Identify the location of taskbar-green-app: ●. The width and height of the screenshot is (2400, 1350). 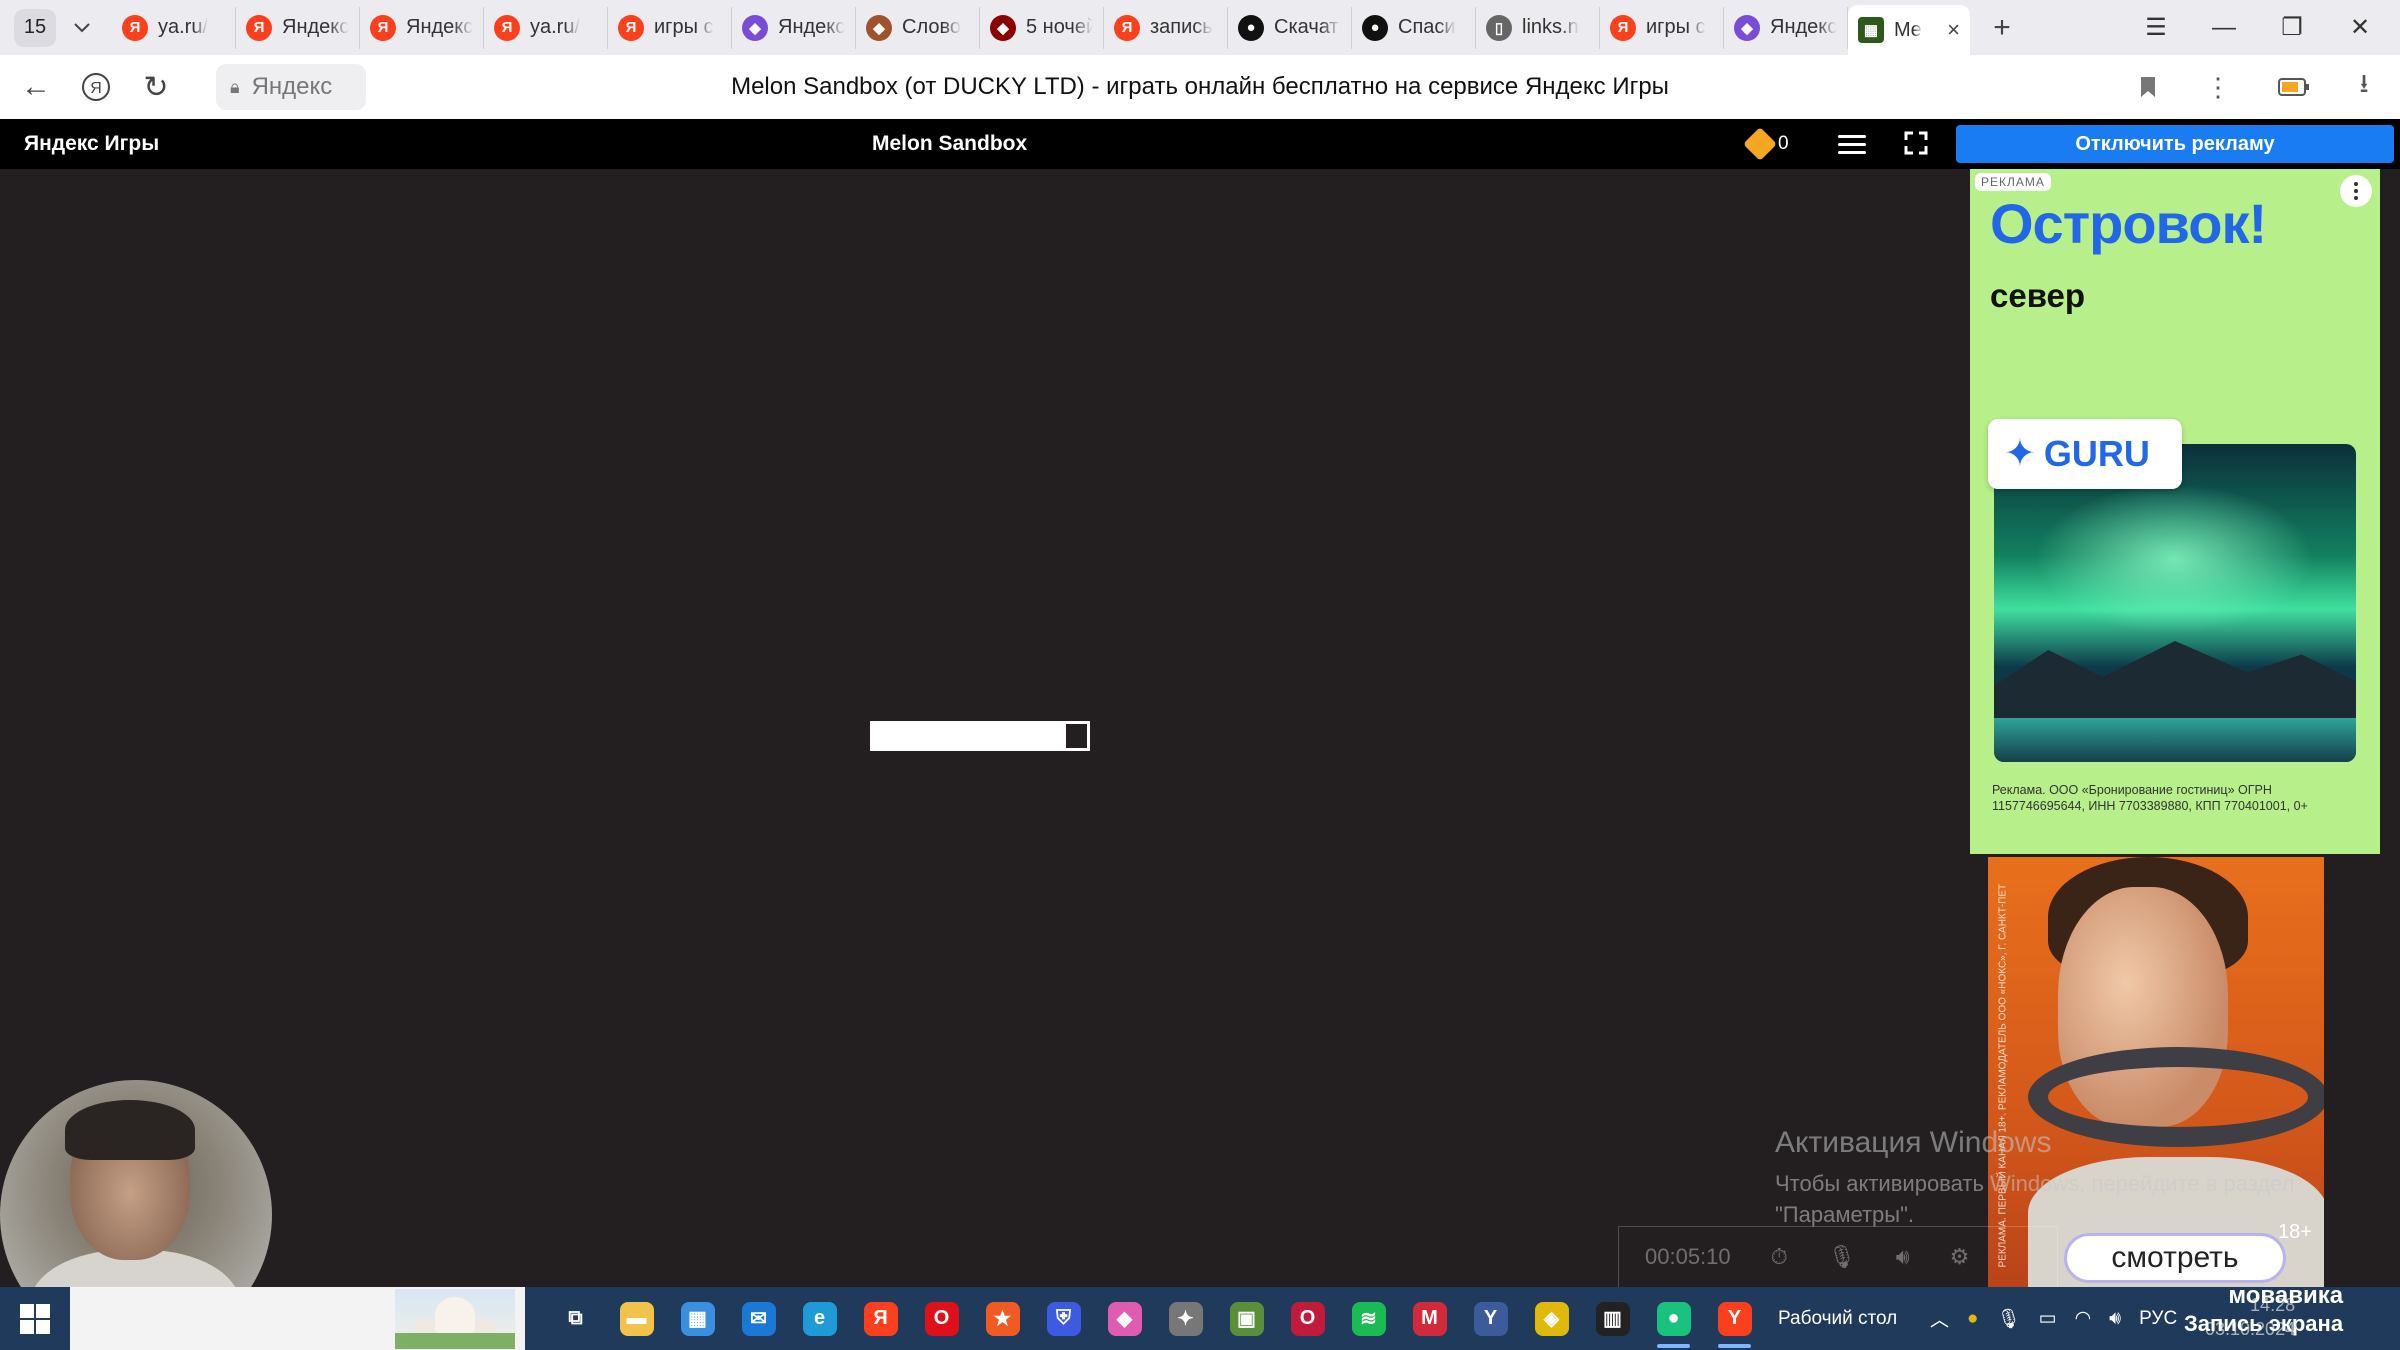
(1673, 1318).